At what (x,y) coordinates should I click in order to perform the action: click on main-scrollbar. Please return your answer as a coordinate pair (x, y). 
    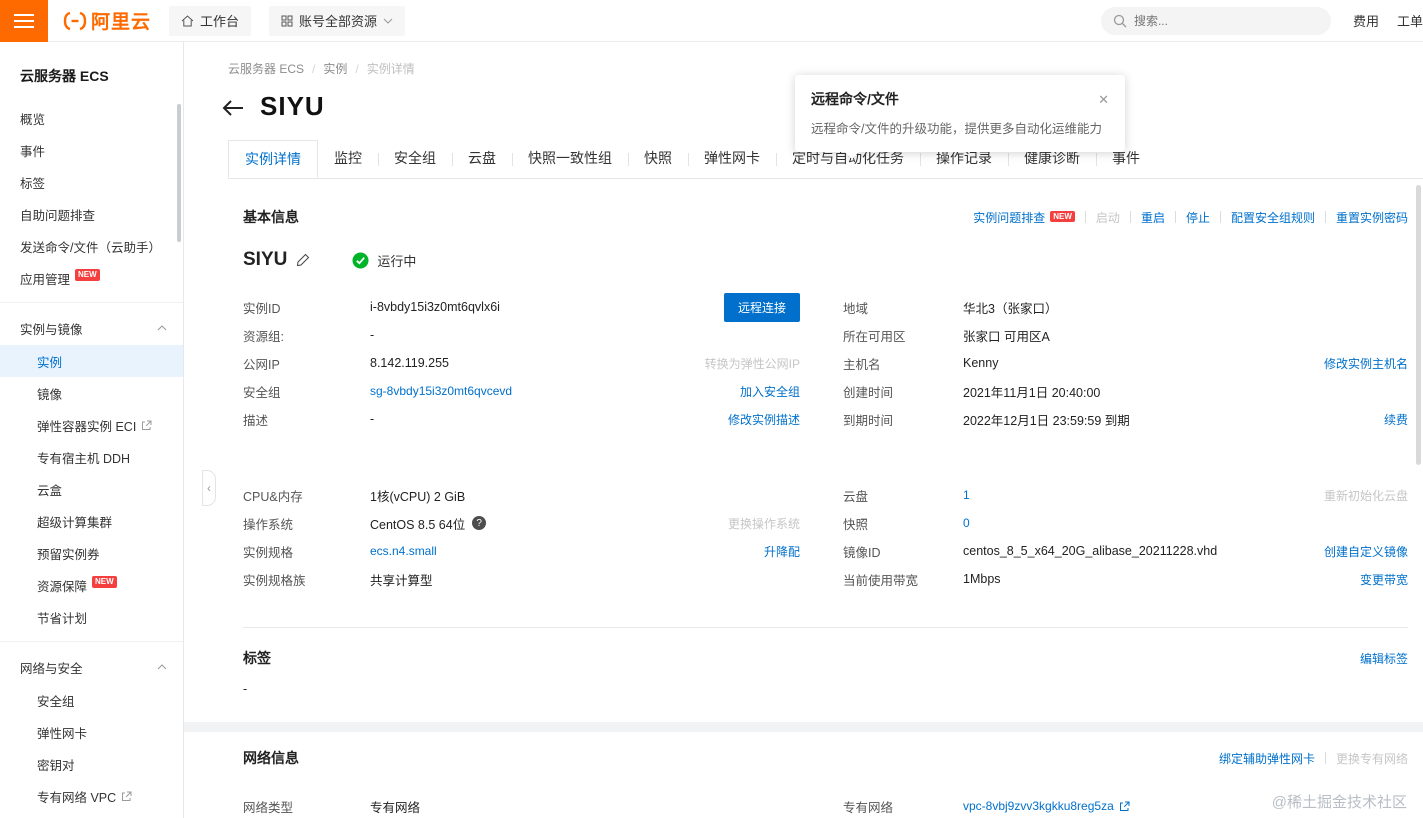
    Looking at the image, I should click on (1418, 325).